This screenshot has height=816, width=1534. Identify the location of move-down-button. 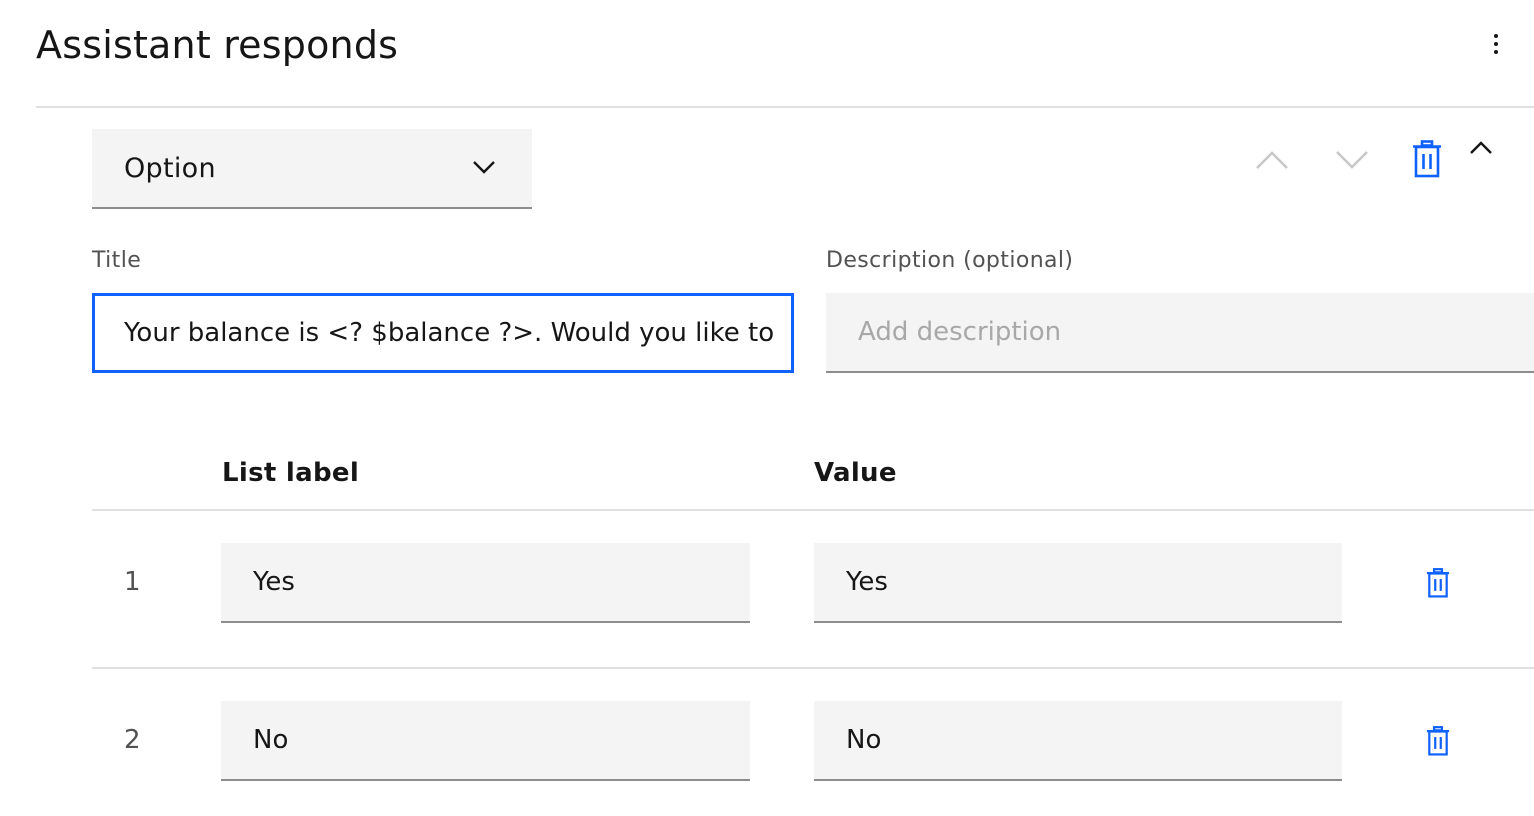
(1352, 162).